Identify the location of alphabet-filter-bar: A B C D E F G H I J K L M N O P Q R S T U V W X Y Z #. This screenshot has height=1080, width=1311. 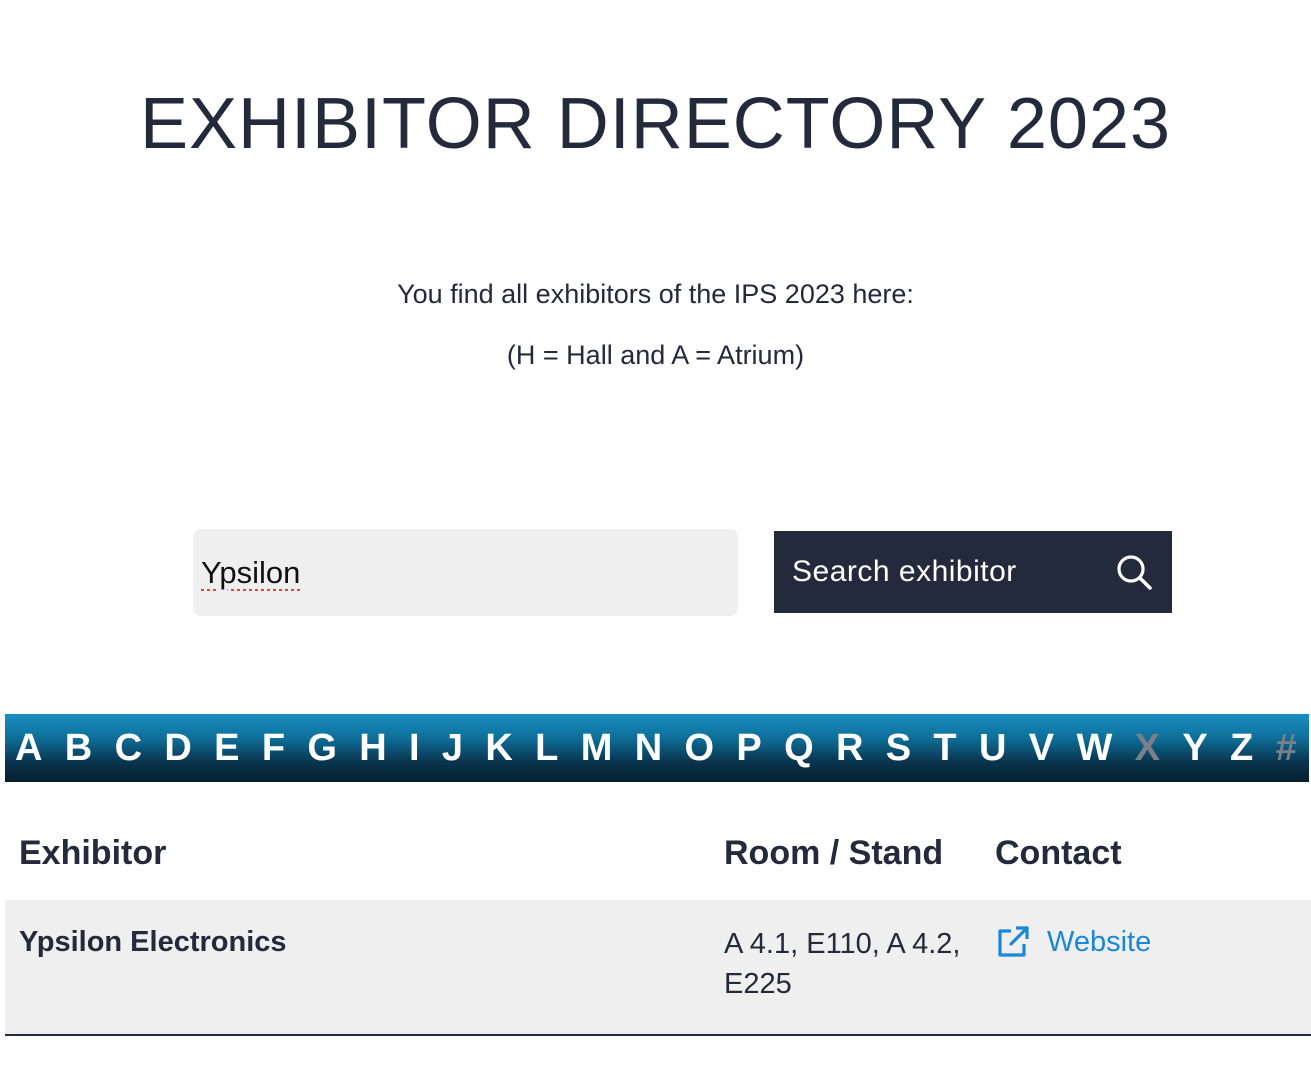
(657, 748).